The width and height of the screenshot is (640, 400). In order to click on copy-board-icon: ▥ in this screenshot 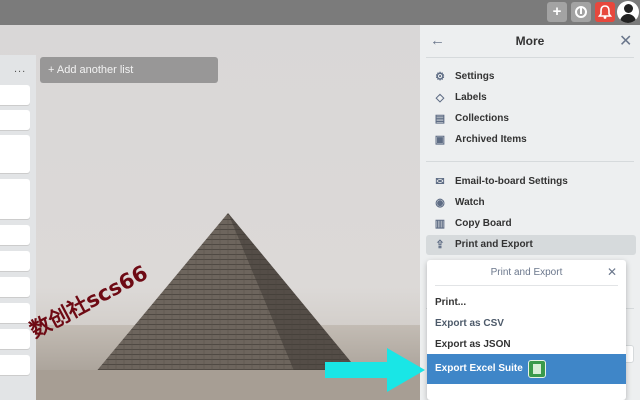, I will do `click(440, 224)`.